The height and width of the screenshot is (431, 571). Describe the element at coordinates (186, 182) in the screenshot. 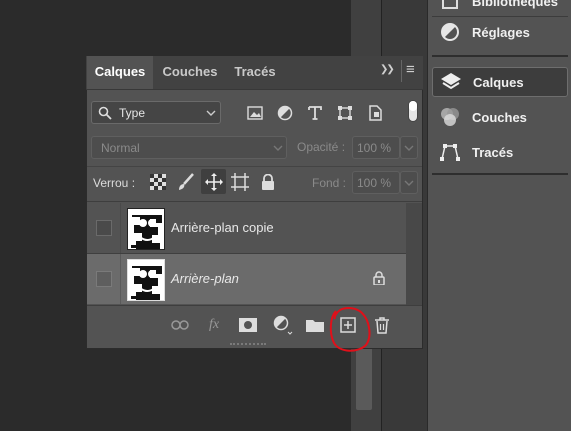

I see `lock-image-pixels-icon` at that location.